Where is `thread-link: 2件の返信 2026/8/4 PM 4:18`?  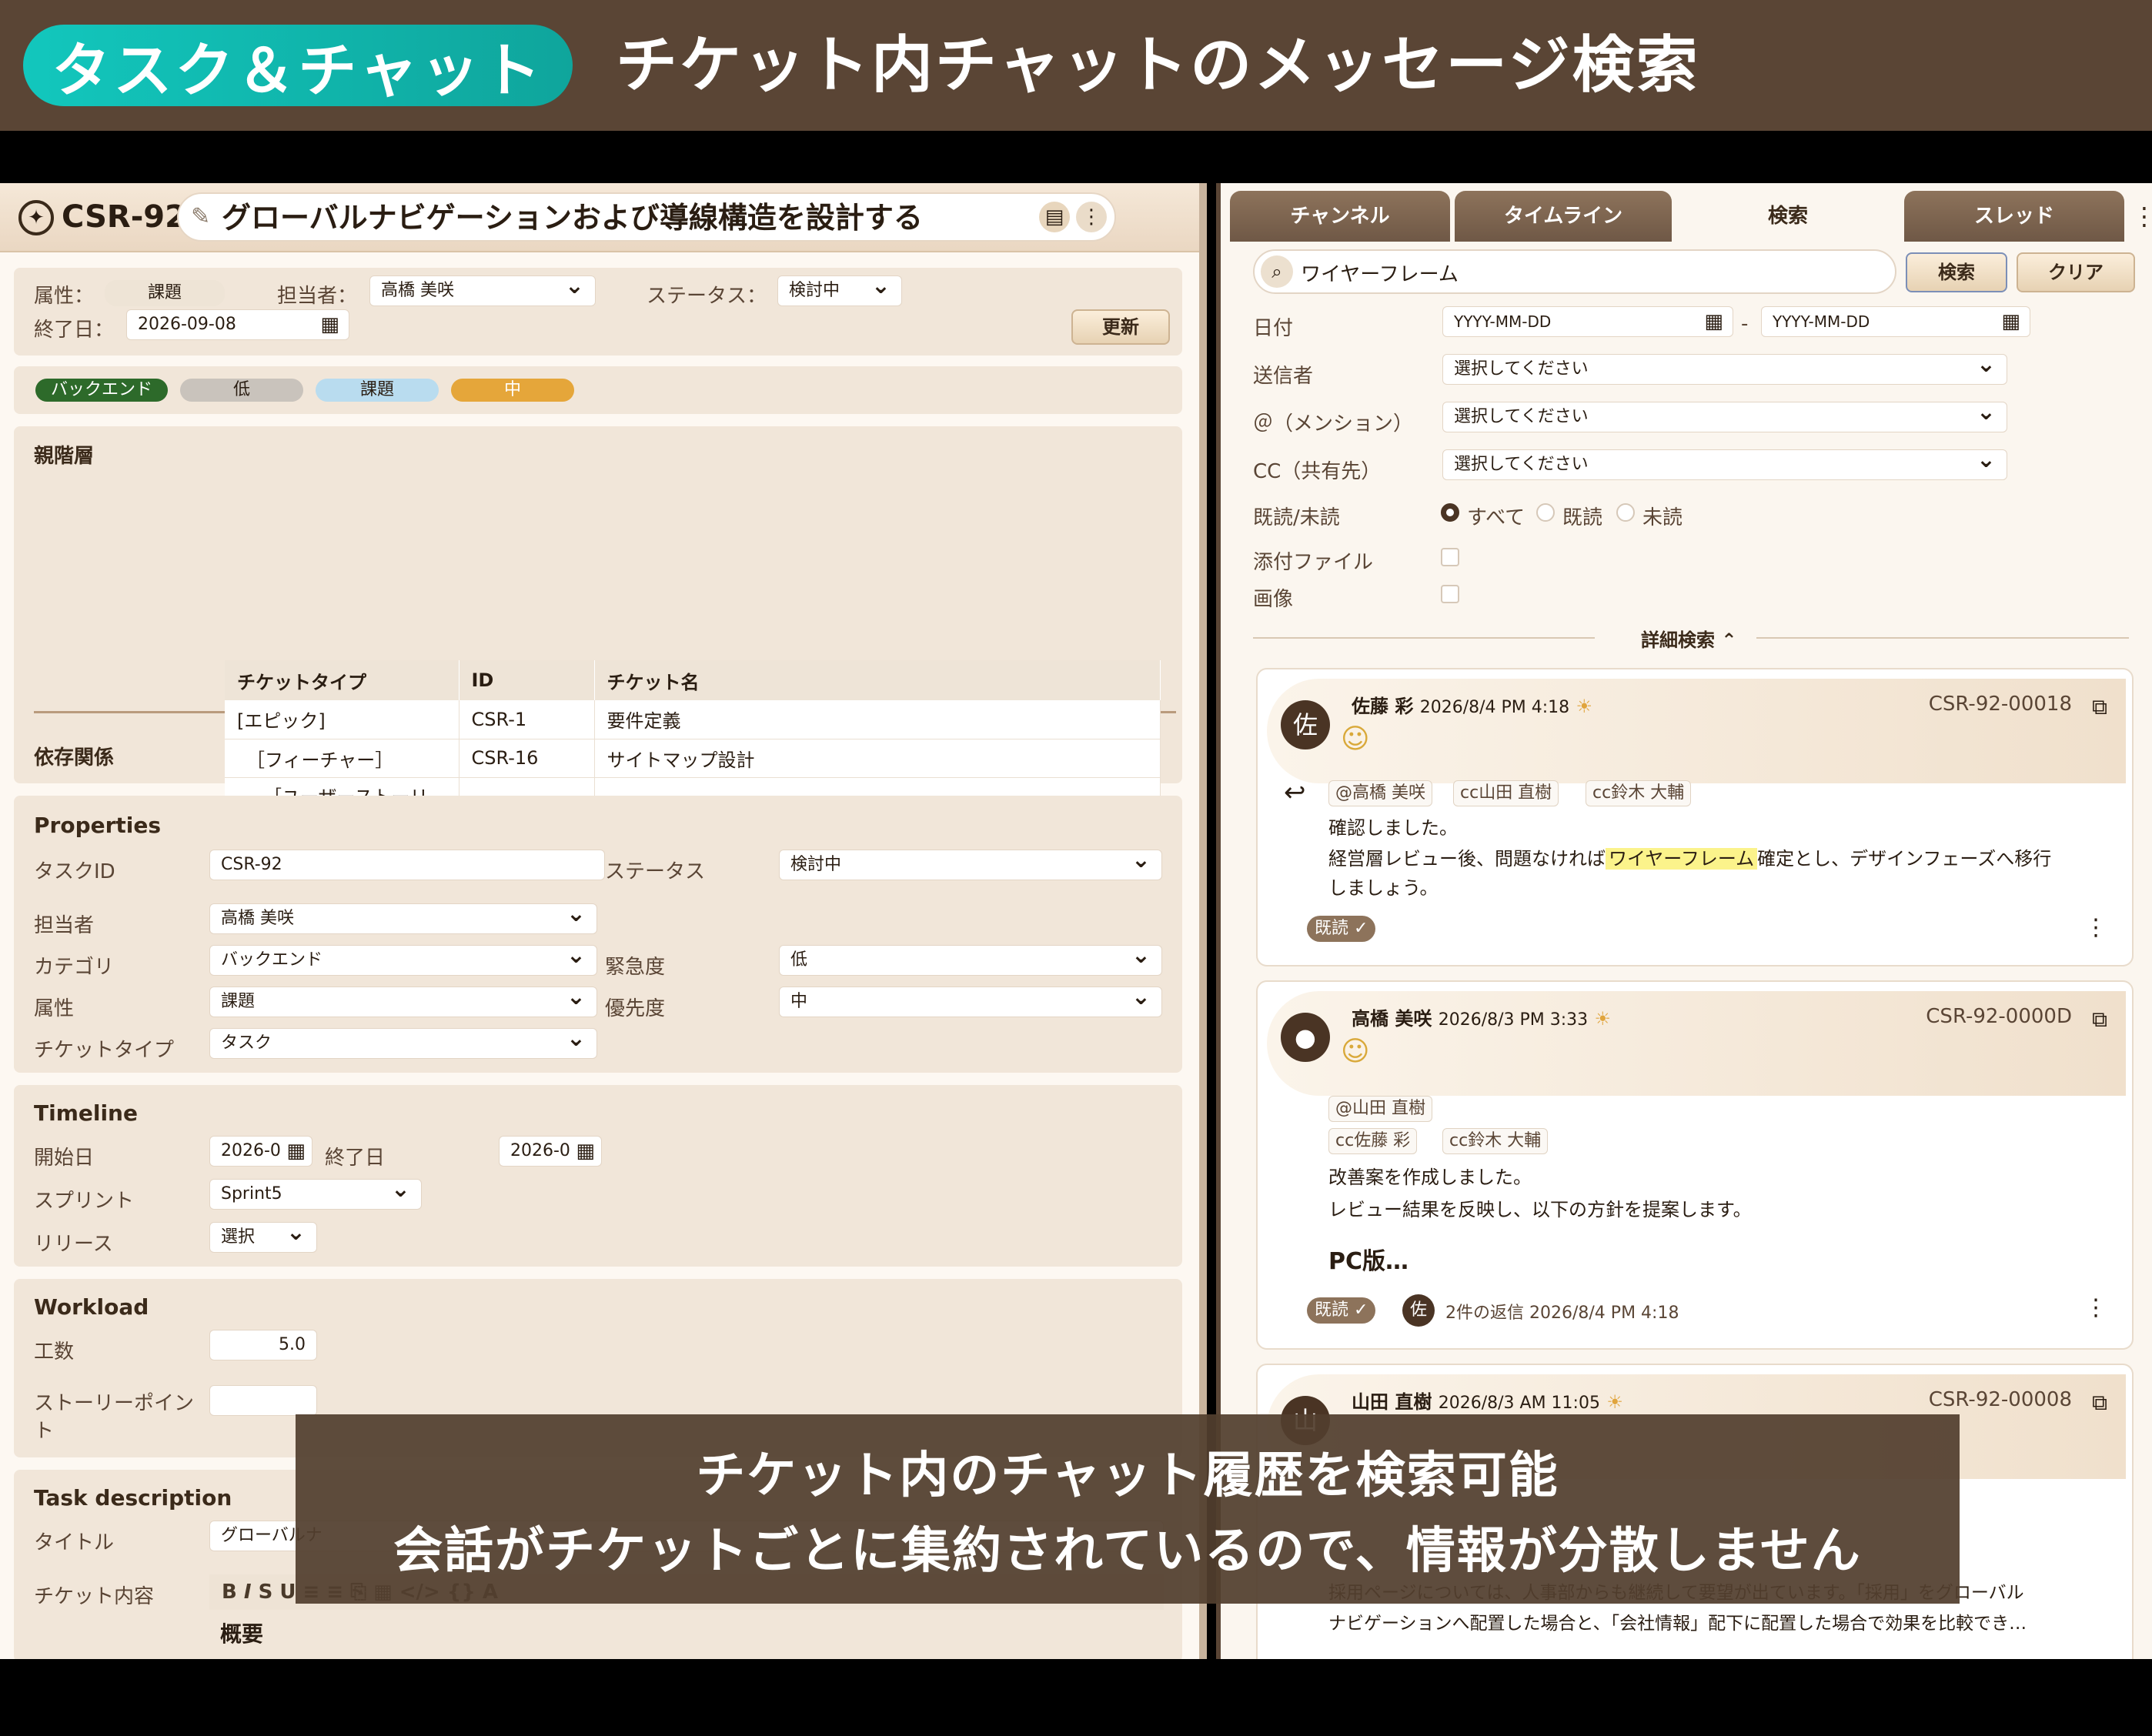
thread-link: 2件の返信 2026/8/4 PM 4:18 is located at coordinates (1562, 1311).